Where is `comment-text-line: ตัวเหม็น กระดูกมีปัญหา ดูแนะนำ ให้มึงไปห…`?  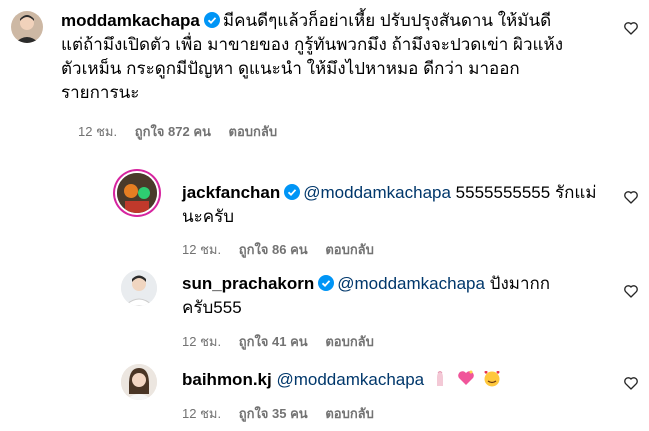
comment-text-line: ตัวเหม็น กระดูกมีปัญหา ดูแนะนำ ให้มึงไปห… is located at coordinates (290, 68).